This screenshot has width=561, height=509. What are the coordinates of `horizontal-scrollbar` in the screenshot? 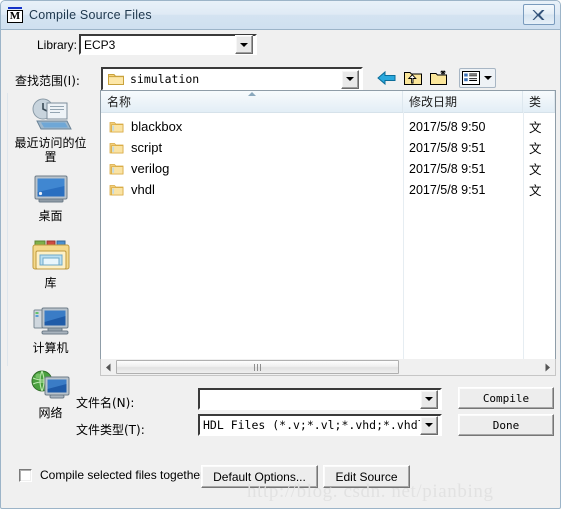 It's located at (328, 367).